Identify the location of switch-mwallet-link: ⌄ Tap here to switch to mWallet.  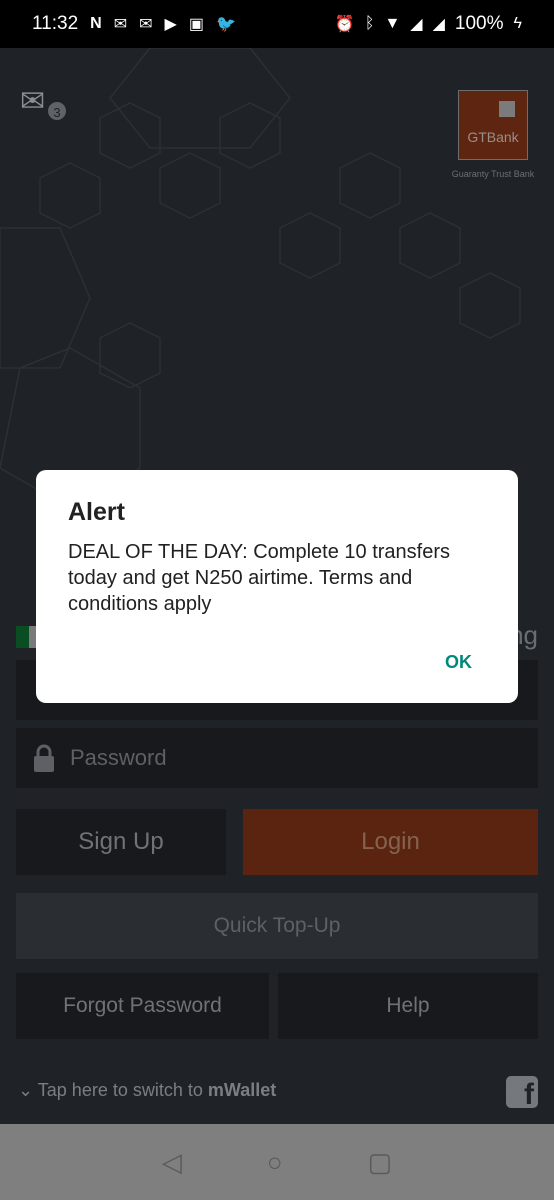
(147, 1090).